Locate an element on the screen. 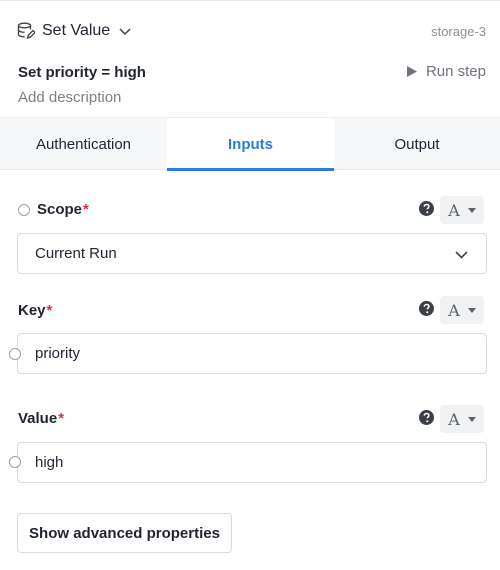  scope-radio is located at coordinates (24, 209).